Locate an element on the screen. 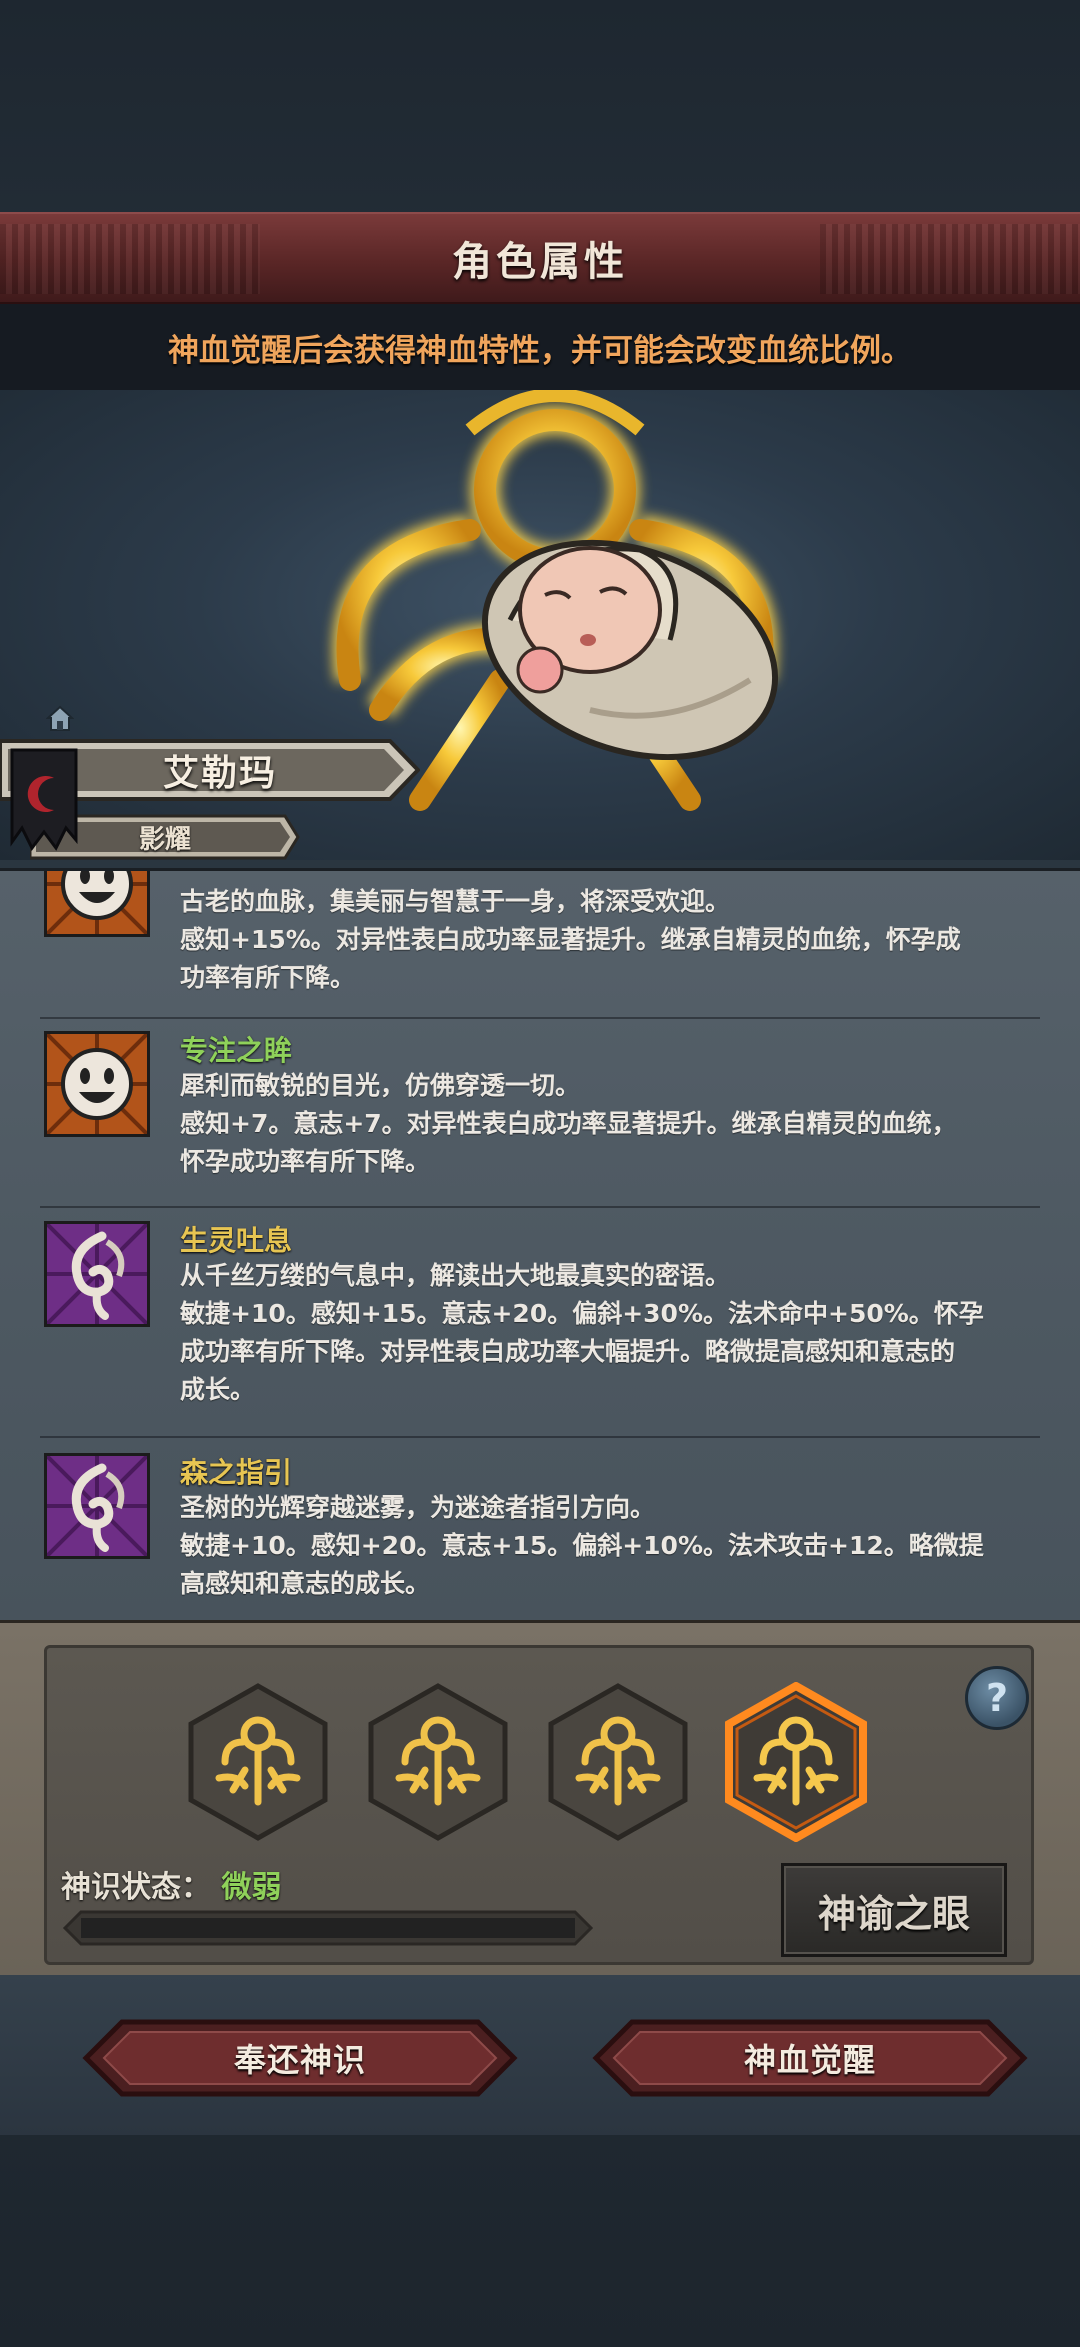  help-button: ? is located at coordinates (997, 1698).